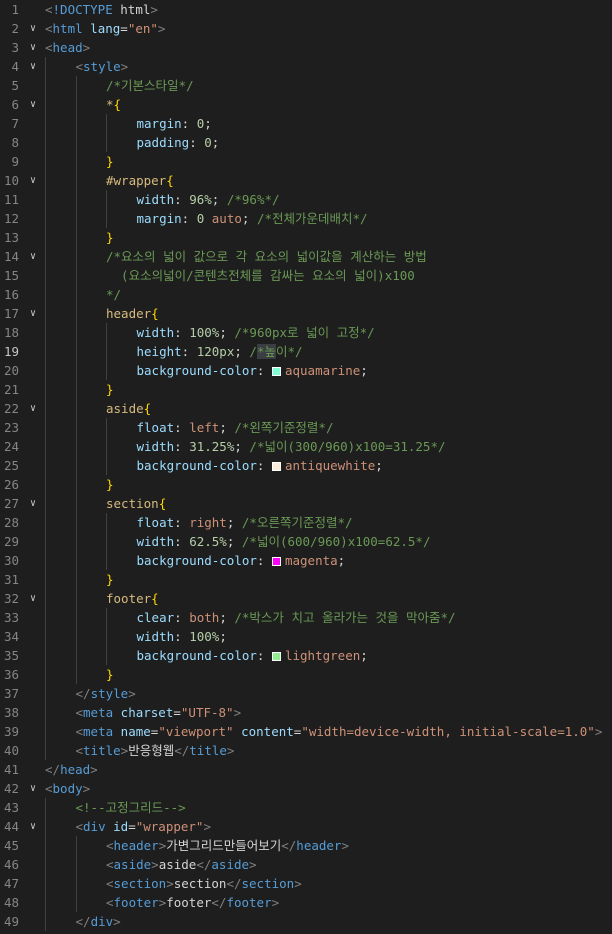 Image resolution: width=612 pixels, height=934 pixels. What do you see at coordinates (306, 769) in the screenshot?
I see `code-line: 41 </head>` at bounding box center [306, 769].